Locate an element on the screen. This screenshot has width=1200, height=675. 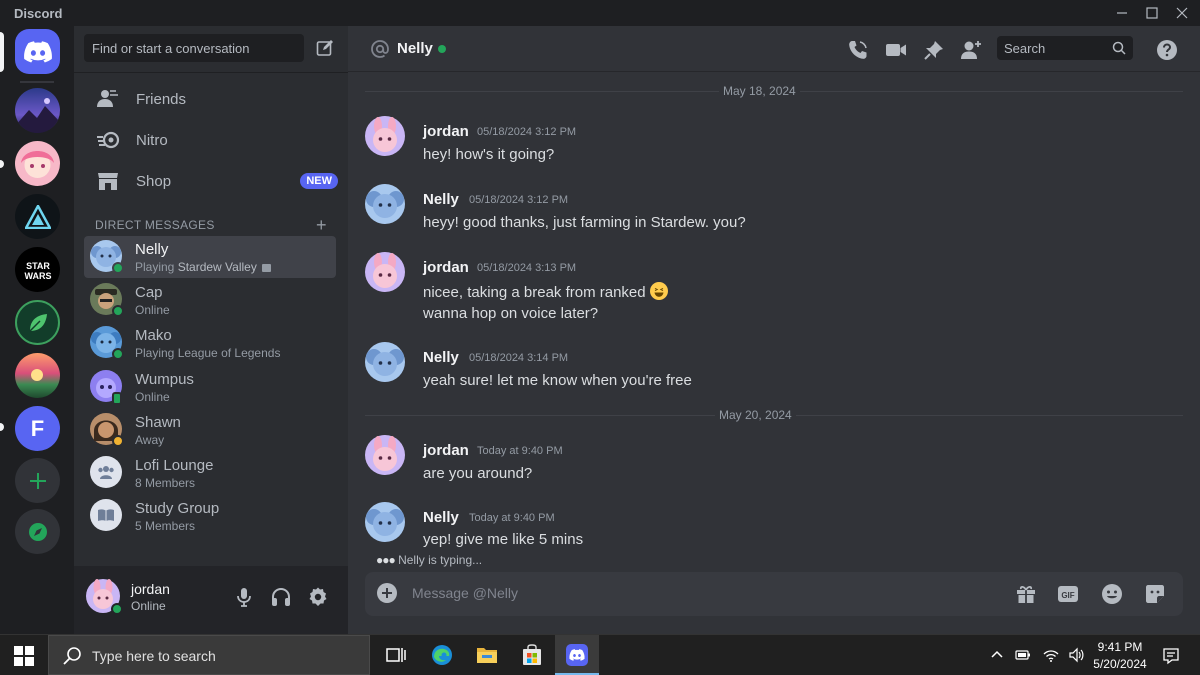
anime-avatar-icon is located at coordinates (37, 164).